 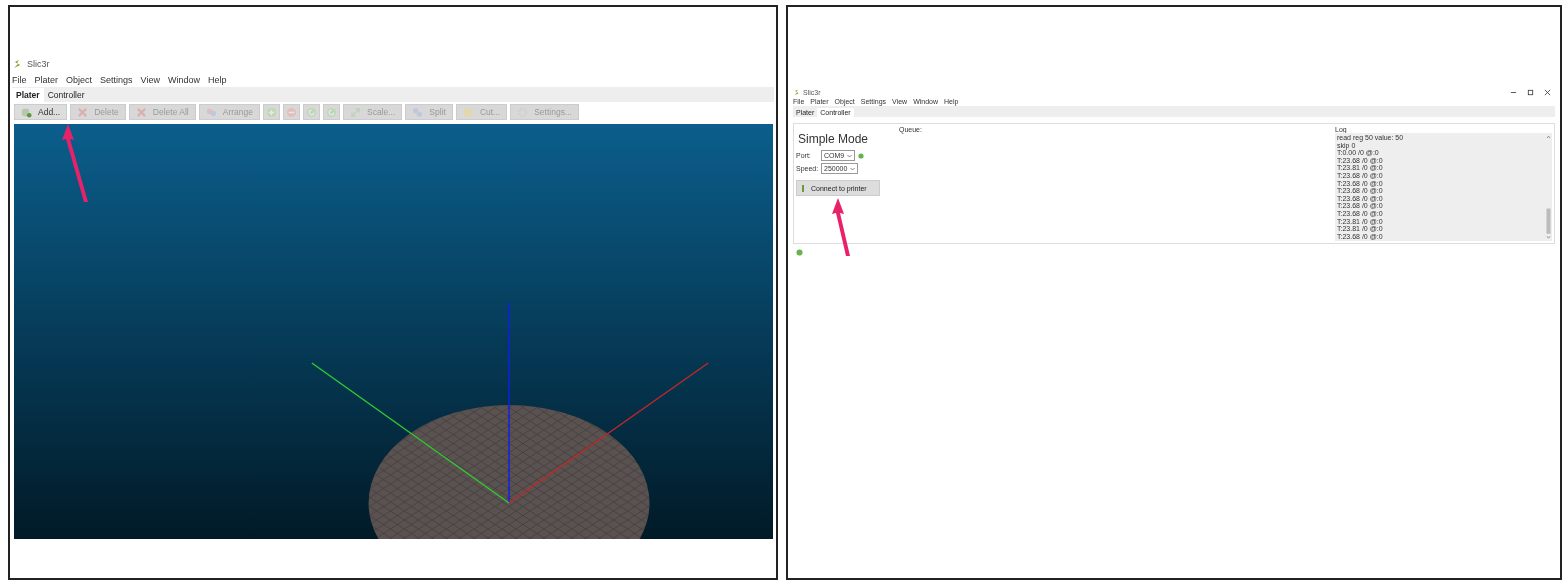 What do you see at coordinates (28, 95) in the screenshot?
I see `tab: Plater` at bounding box center [28, 95].